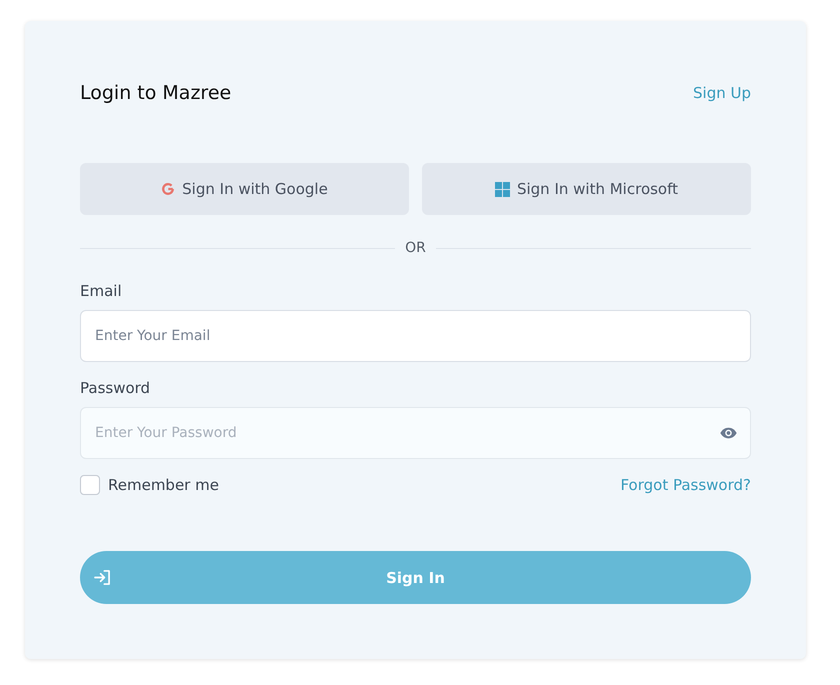  What do you see at coordinates (156, 93) in the screenshot?
I see `login-title: Login to Mazree` at bounding box center [156, 93].